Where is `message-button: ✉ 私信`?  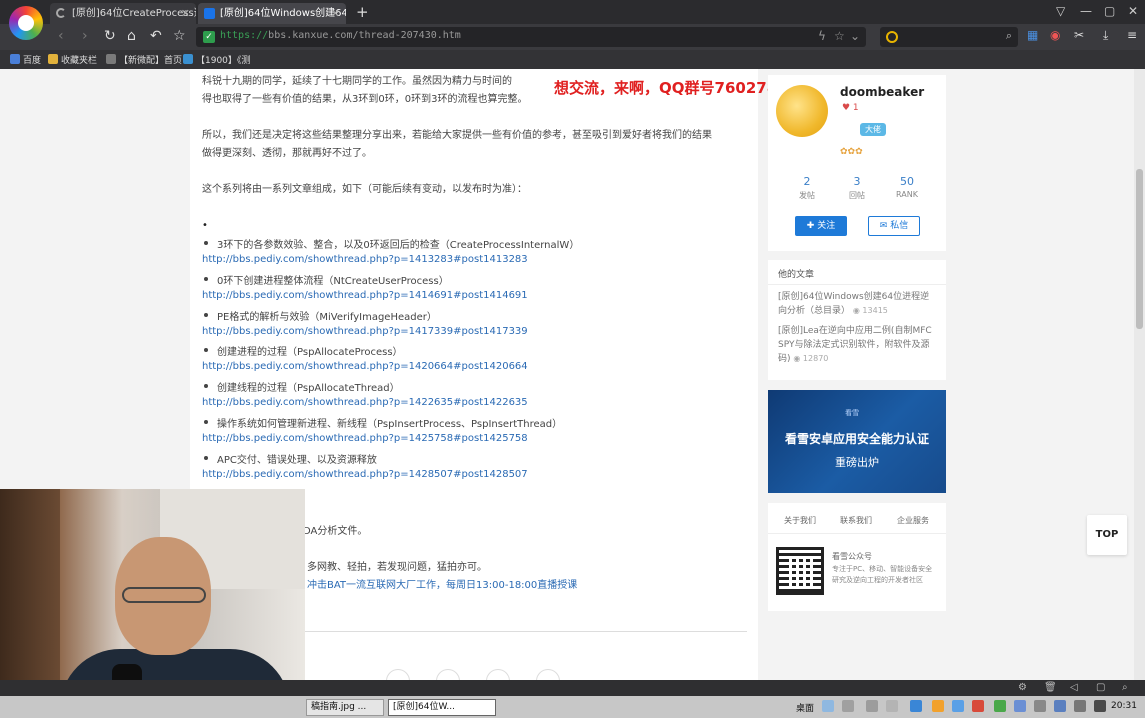
message-button: ✉ 私信 is located at coordinates (894, 226).